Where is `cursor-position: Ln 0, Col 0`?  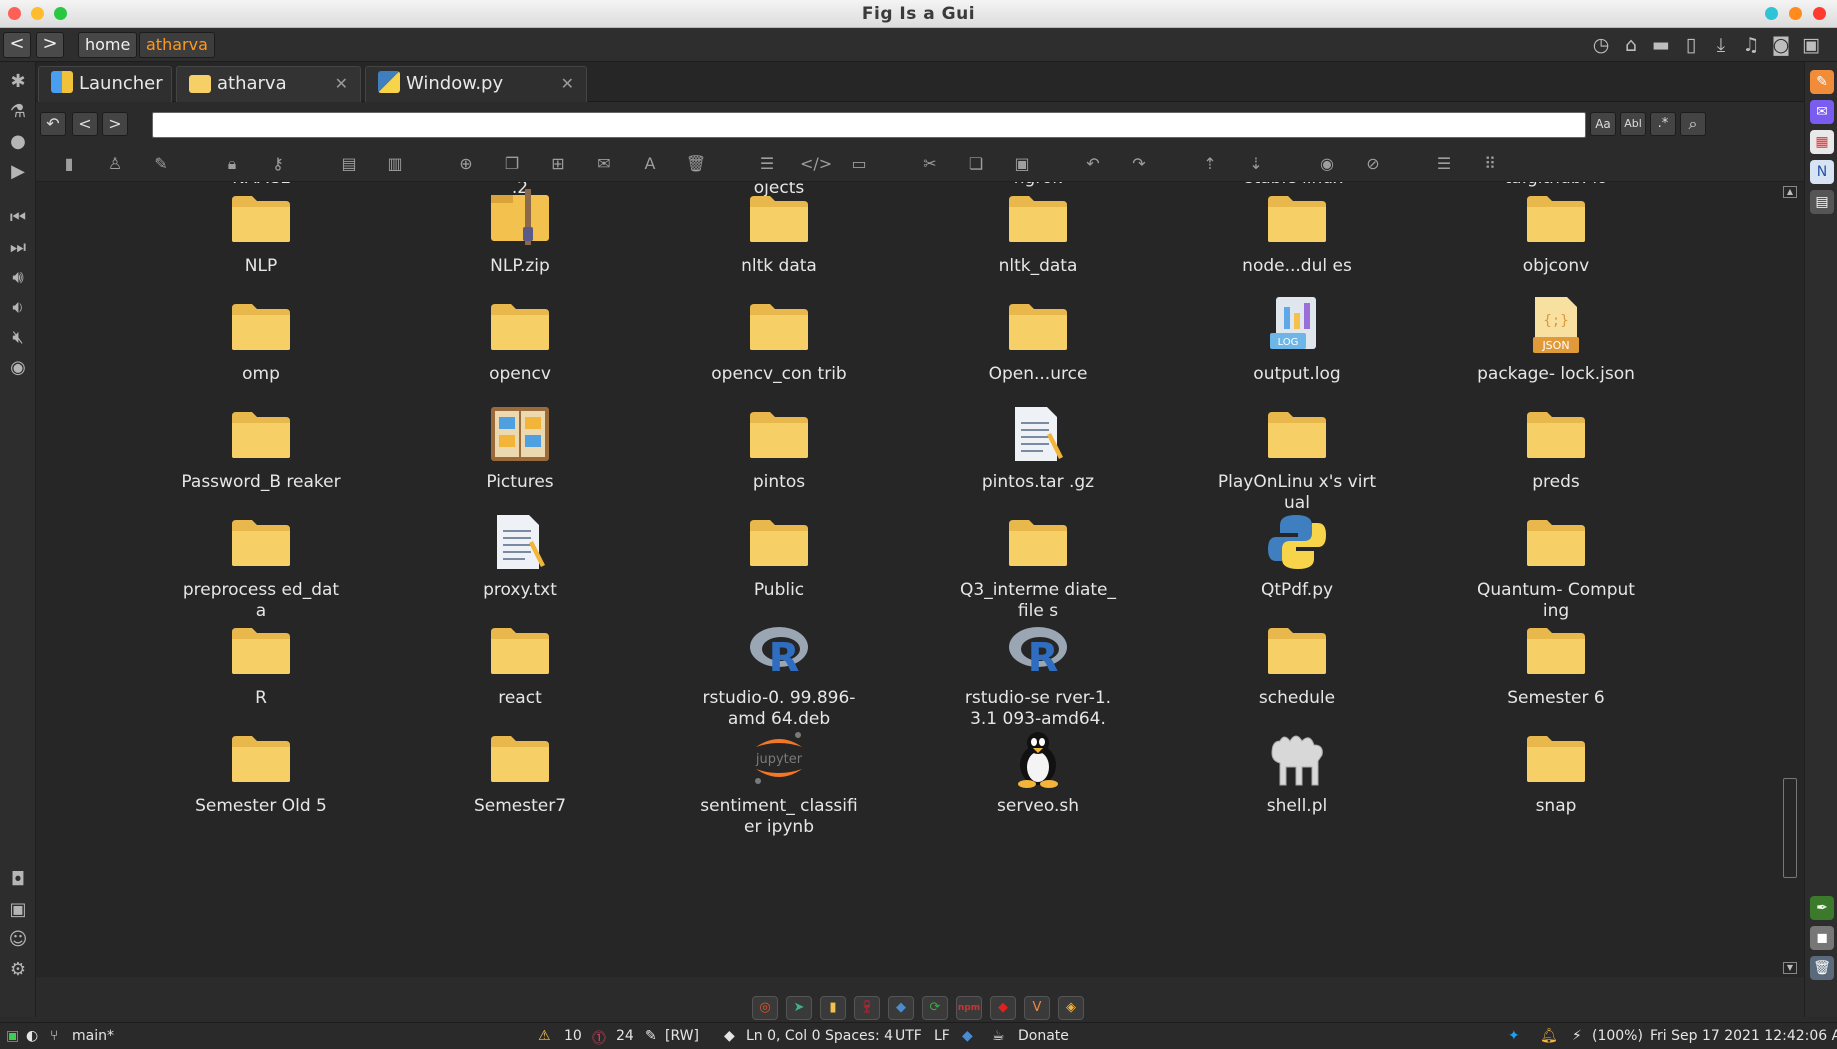
cursor-position: Ln 0, Col 0 is located at coordinates (783, 1036).